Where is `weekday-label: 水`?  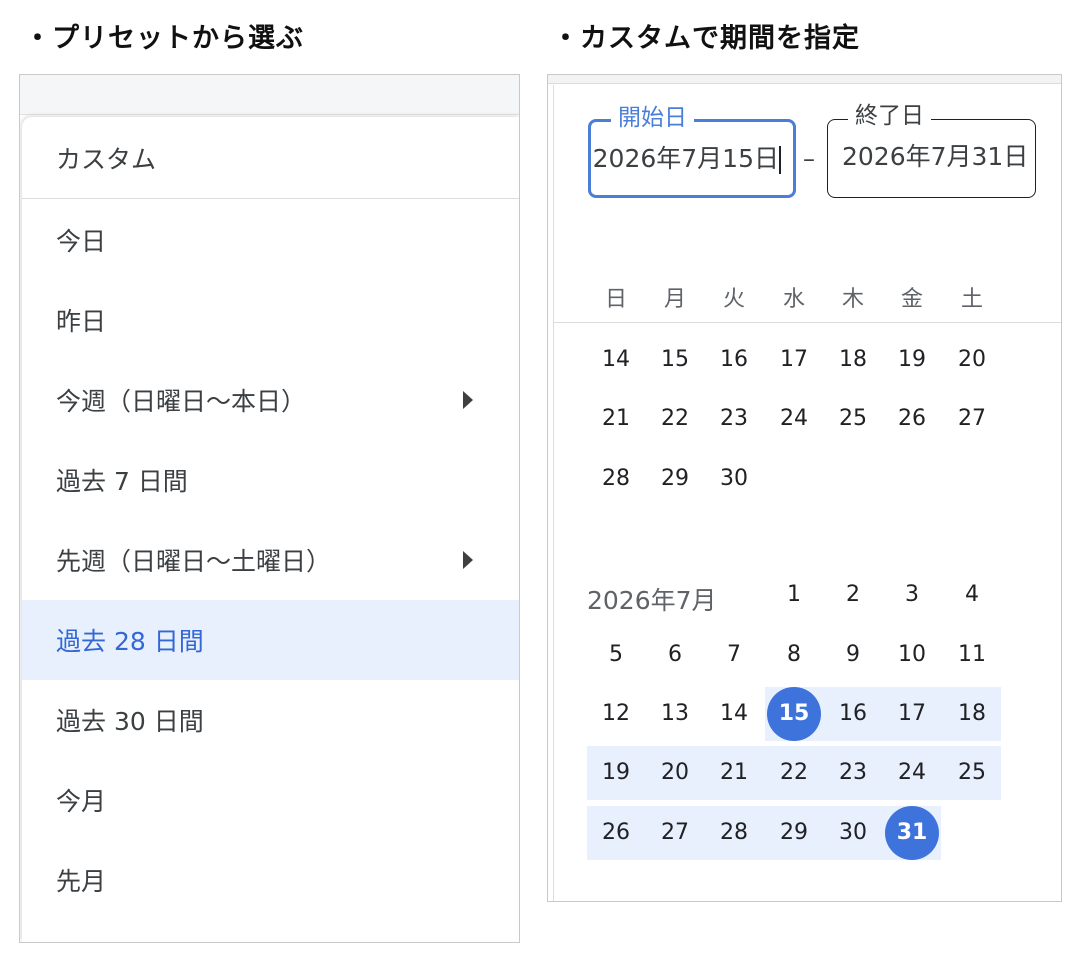
weekday-label: 水 is located at coordinates (793, 299).